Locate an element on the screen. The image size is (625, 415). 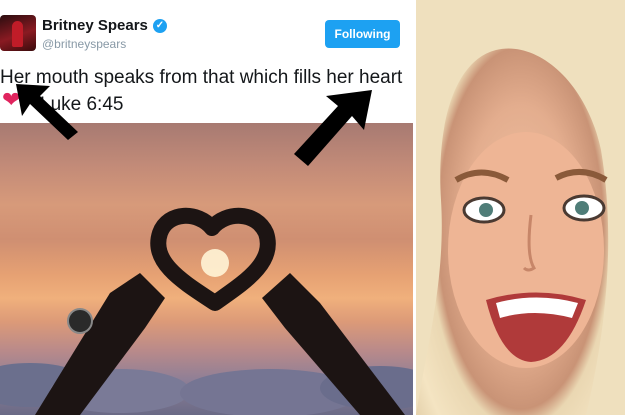
arrow-up-right-icon is located at coordinates (333, 128).